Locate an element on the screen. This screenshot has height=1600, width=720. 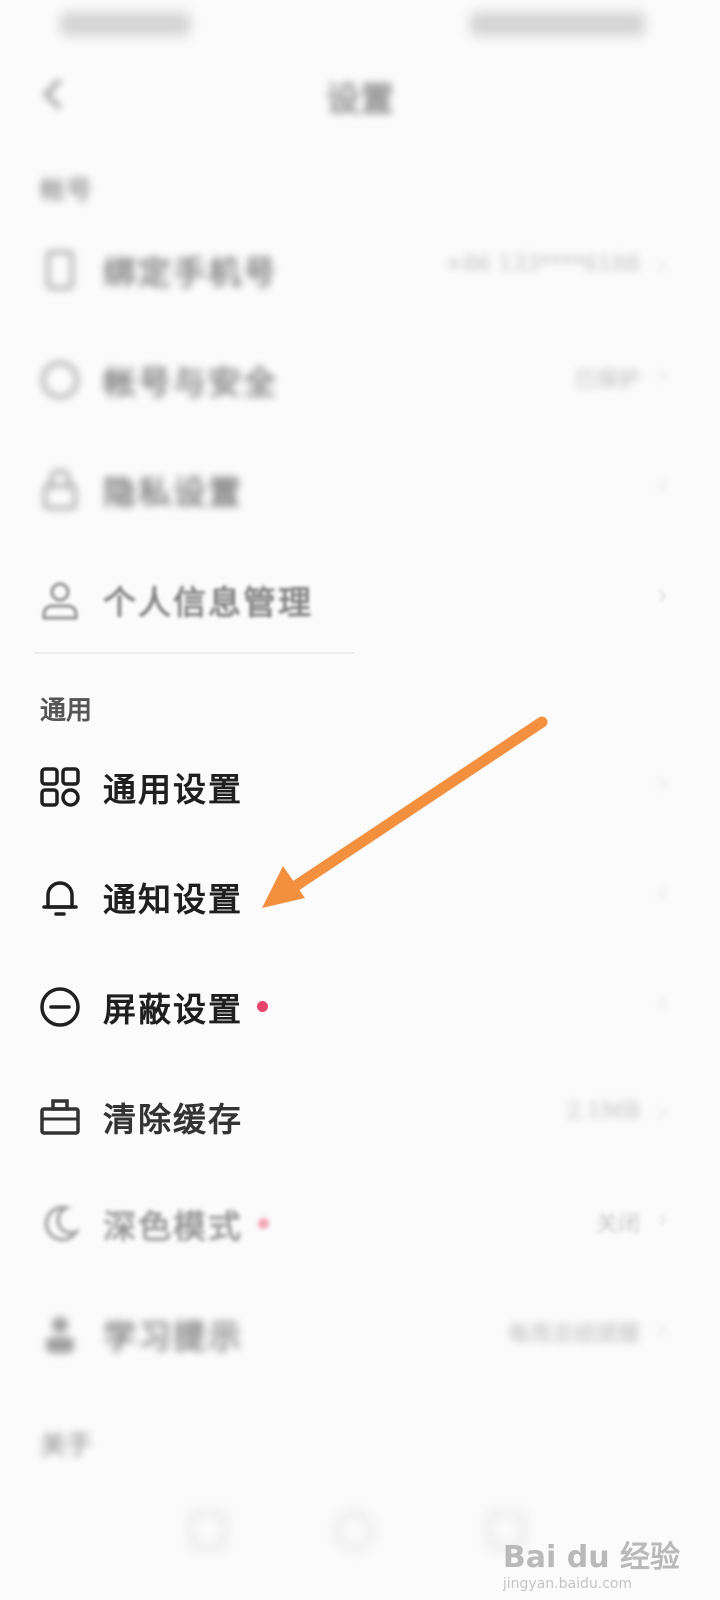
baidu-jingyan-watermark: Bai du 经验 jingyan.baidu.com is located at coordinates (591, 1562).